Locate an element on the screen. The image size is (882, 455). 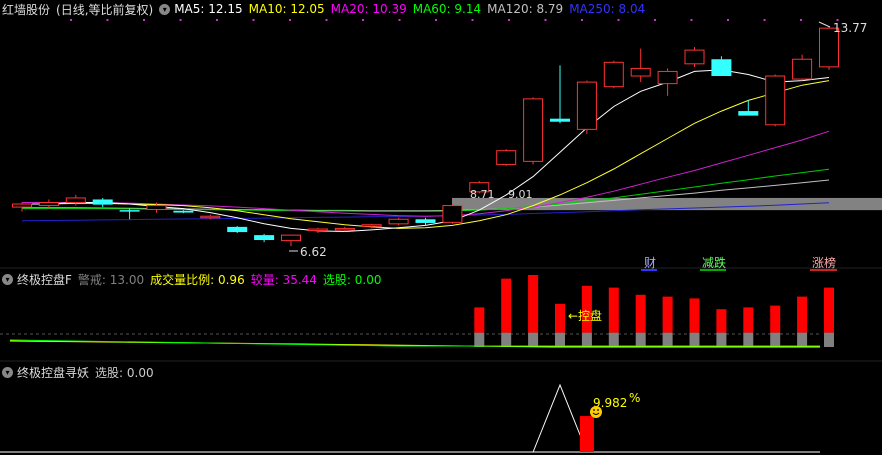
signal-bar is located at coordinates (586, 434).